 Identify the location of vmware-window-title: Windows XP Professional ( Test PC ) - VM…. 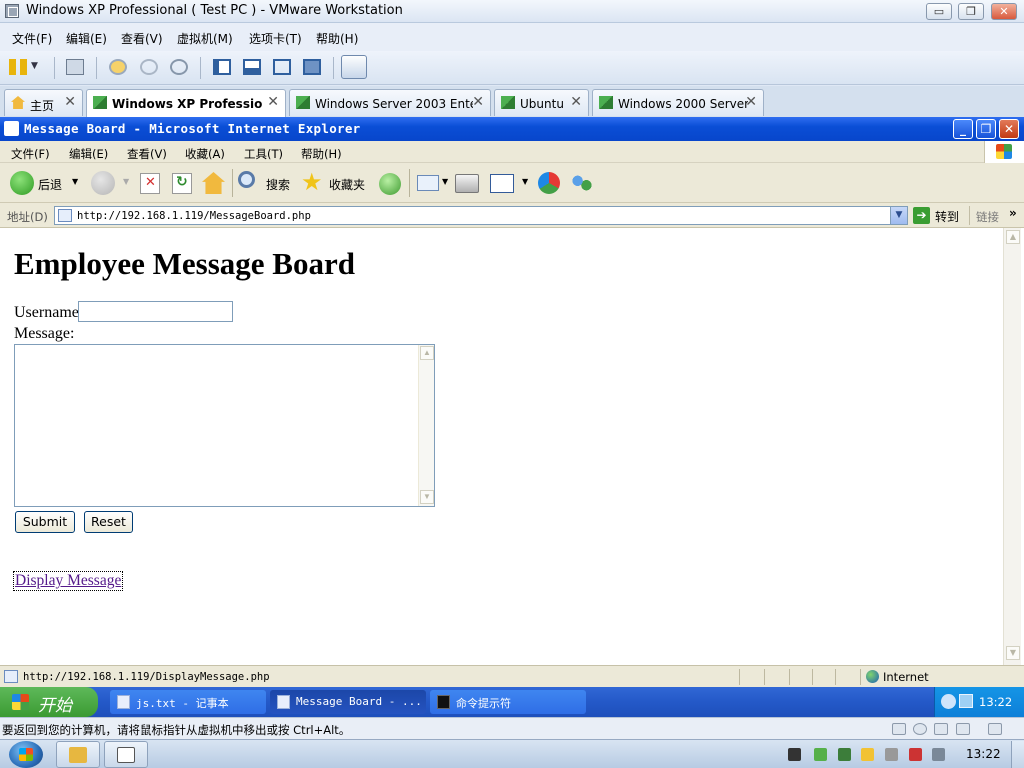
(214, 10).